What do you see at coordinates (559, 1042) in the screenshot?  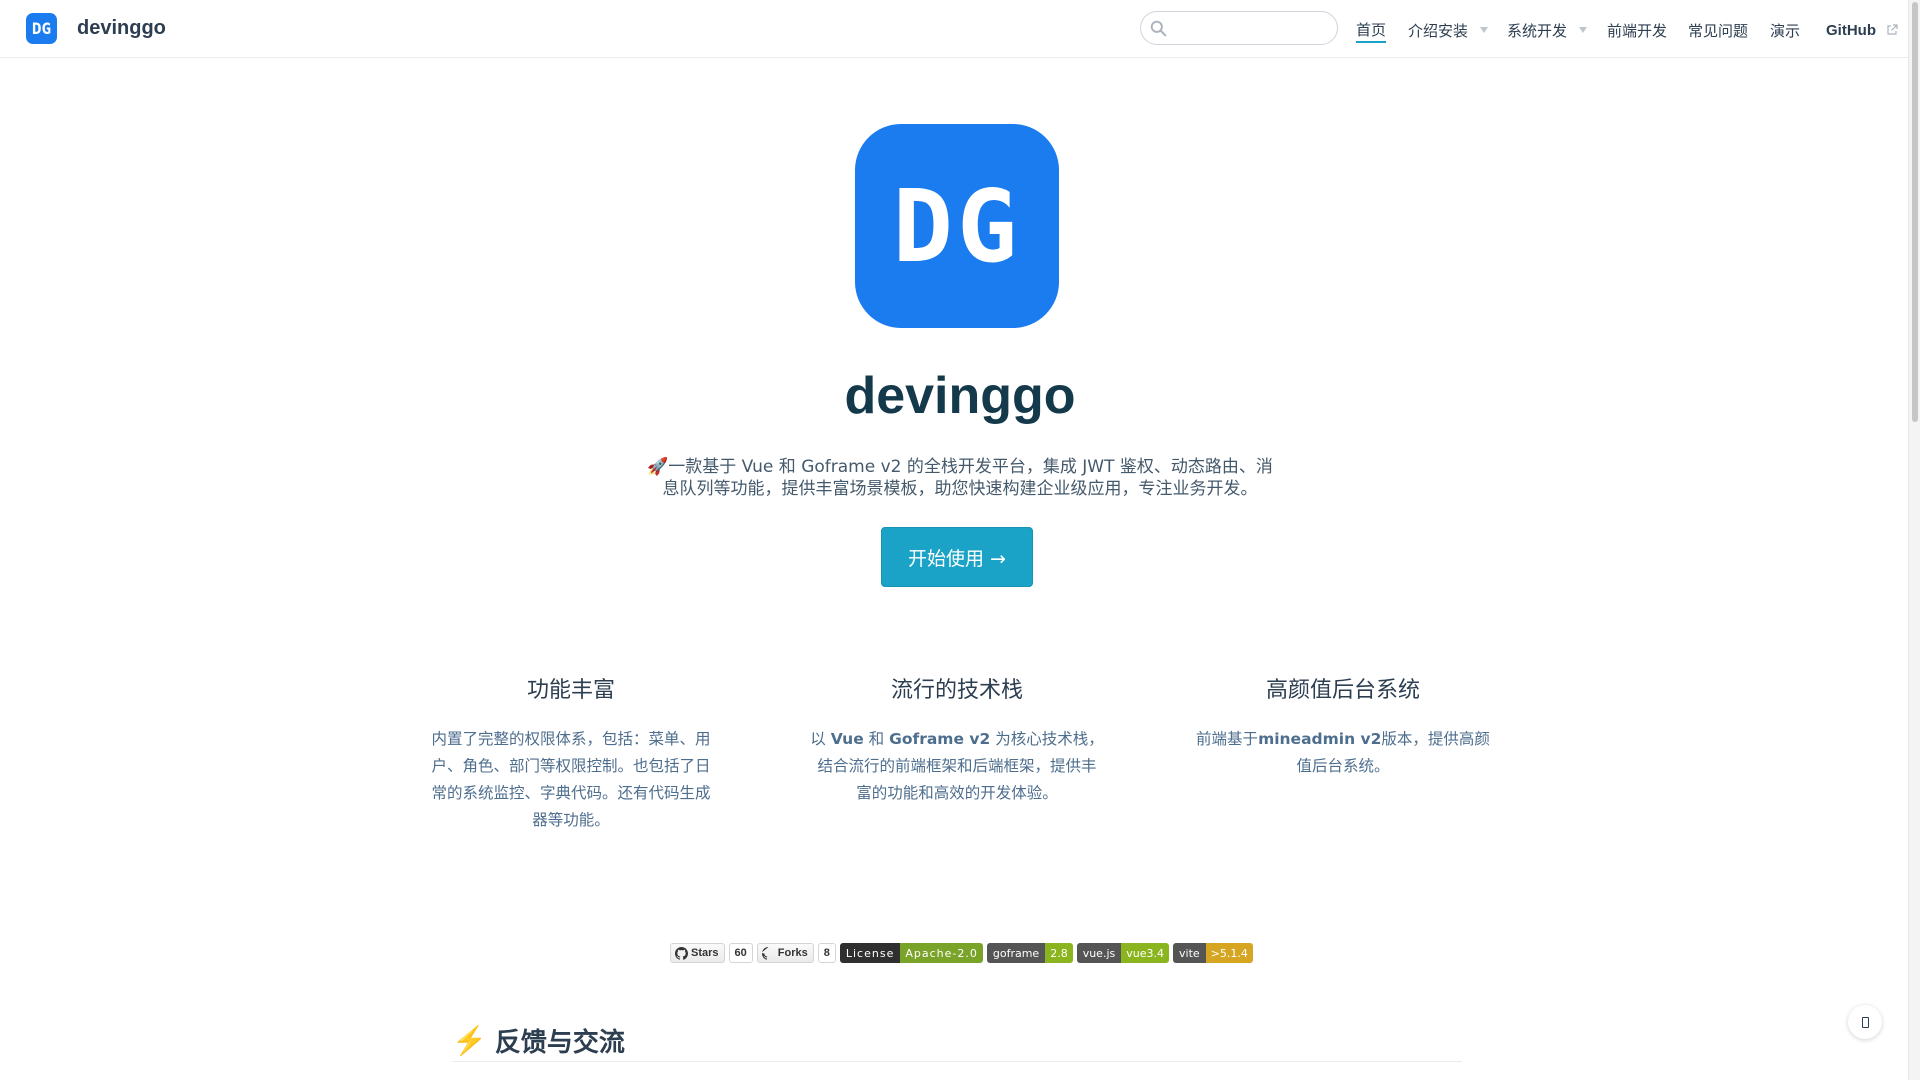 I see `section-title: 反馈与交流` at bounding box center [559, 1042].